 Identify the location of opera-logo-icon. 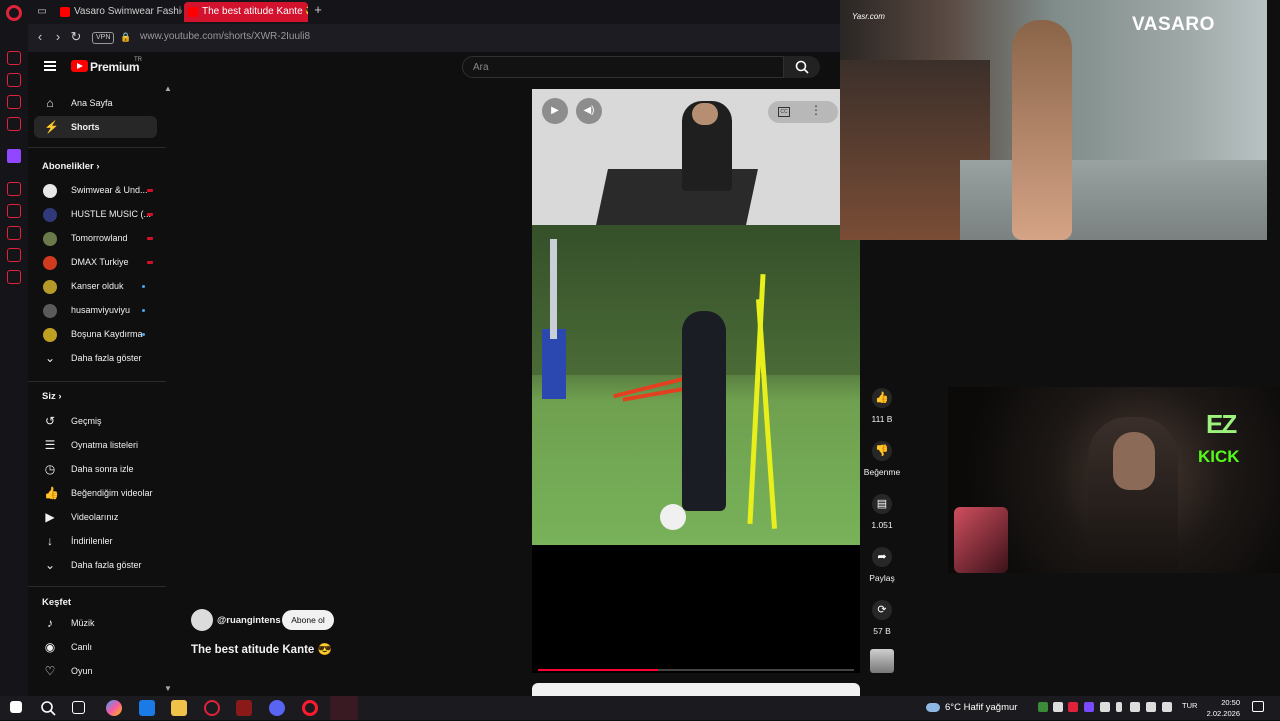
(14, 13).